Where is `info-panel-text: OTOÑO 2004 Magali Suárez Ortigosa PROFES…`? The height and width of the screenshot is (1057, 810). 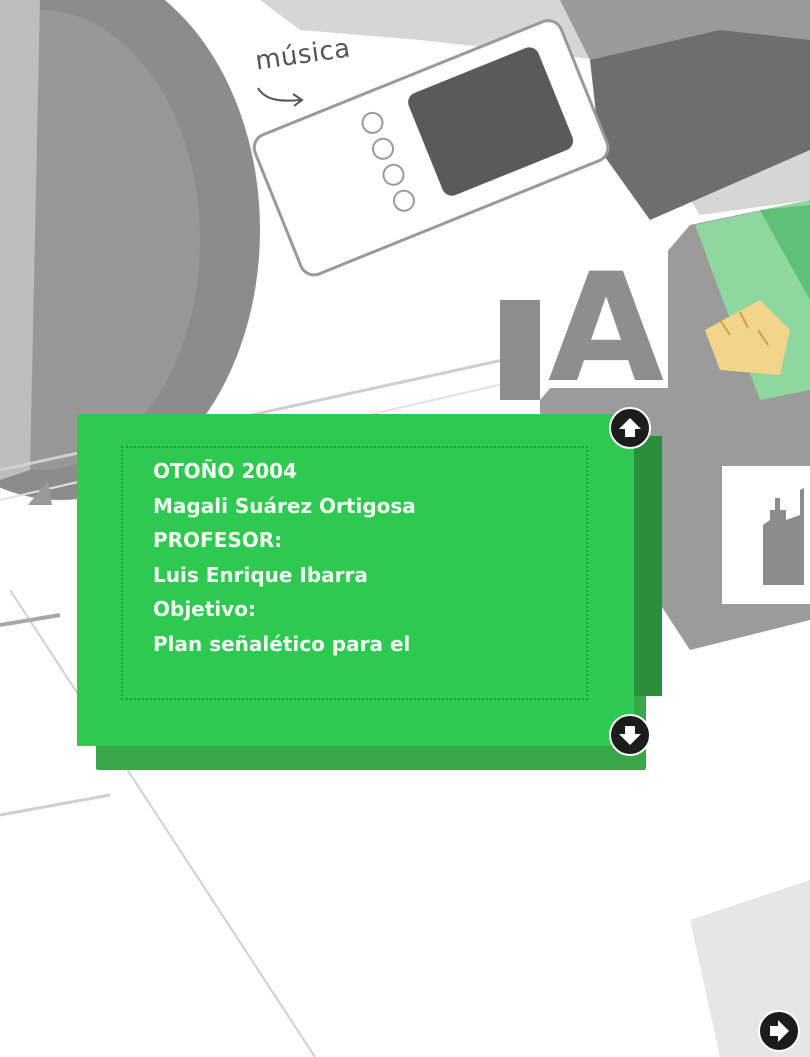
info-panel-text: OTOÑO 2004 Magali Suárez Ortigosa PROFES… is located at coordinates (284, 557).